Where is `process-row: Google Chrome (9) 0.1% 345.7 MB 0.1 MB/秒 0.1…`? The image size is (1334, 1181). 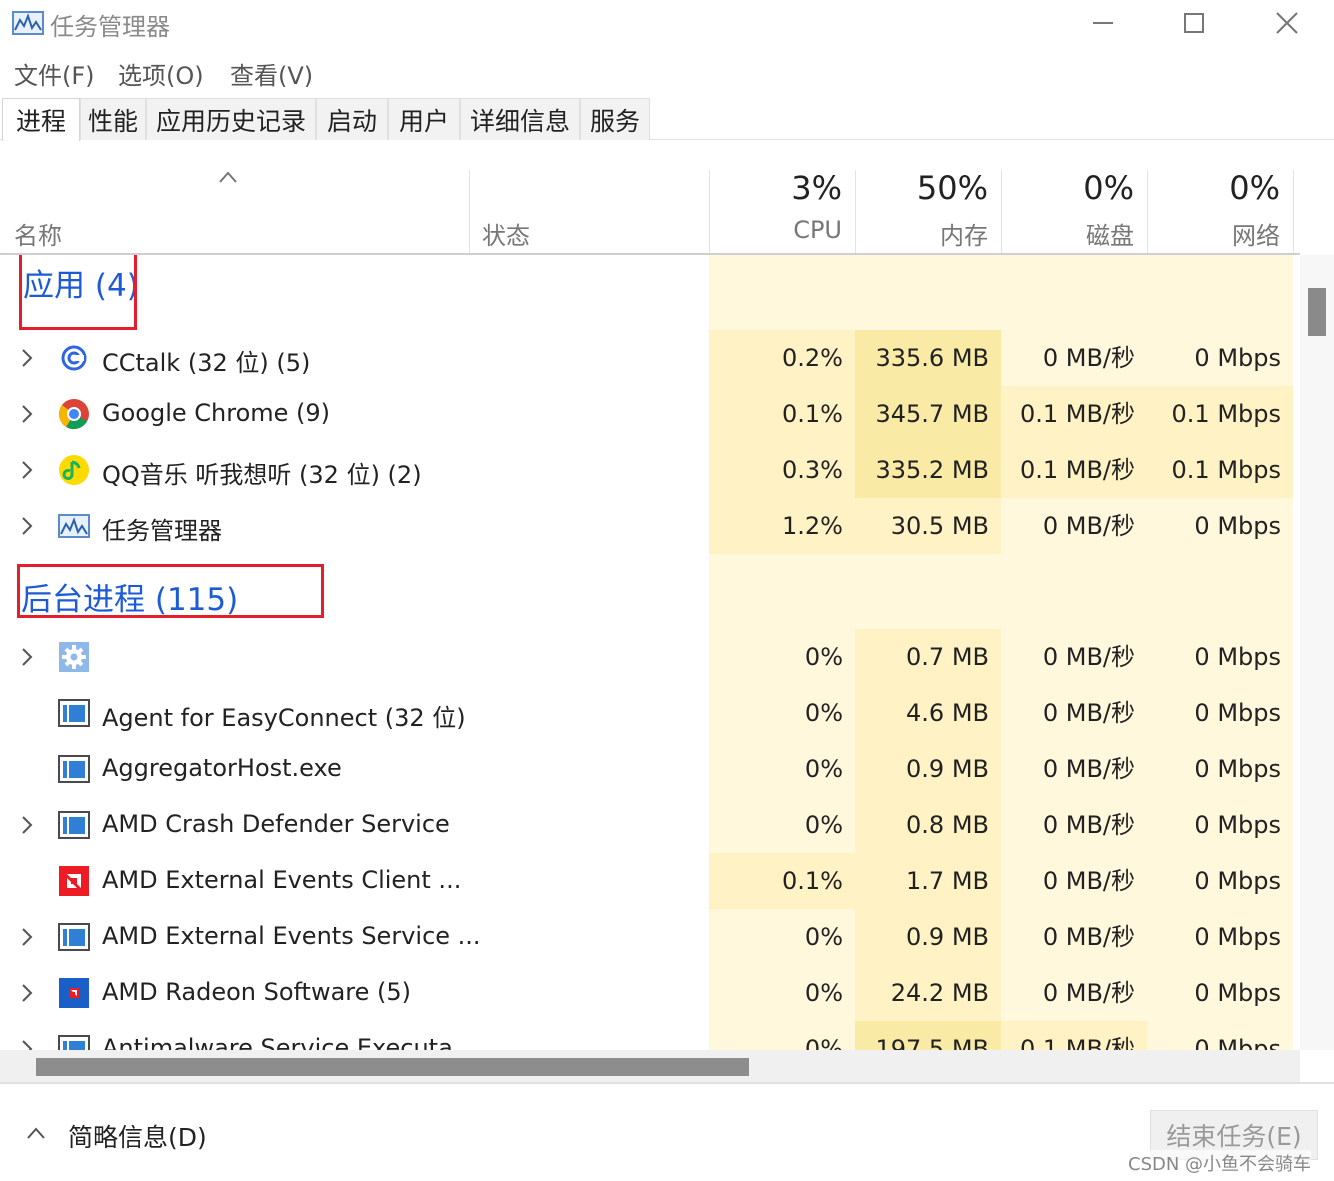 process-row: Google Chrome (9) 0.1% 345.7 MB 0.1 MB/秒 0.1… is located at coordinates (650, 414).